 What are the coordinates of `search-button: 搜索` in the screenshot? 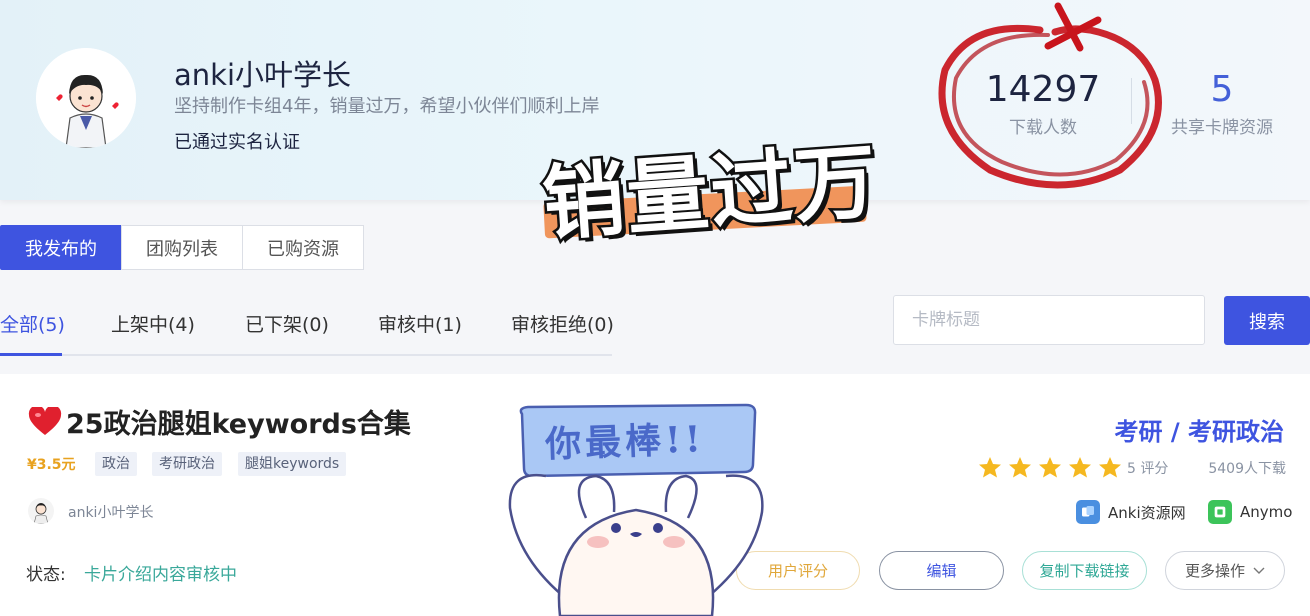 It's located at (1267, 320).